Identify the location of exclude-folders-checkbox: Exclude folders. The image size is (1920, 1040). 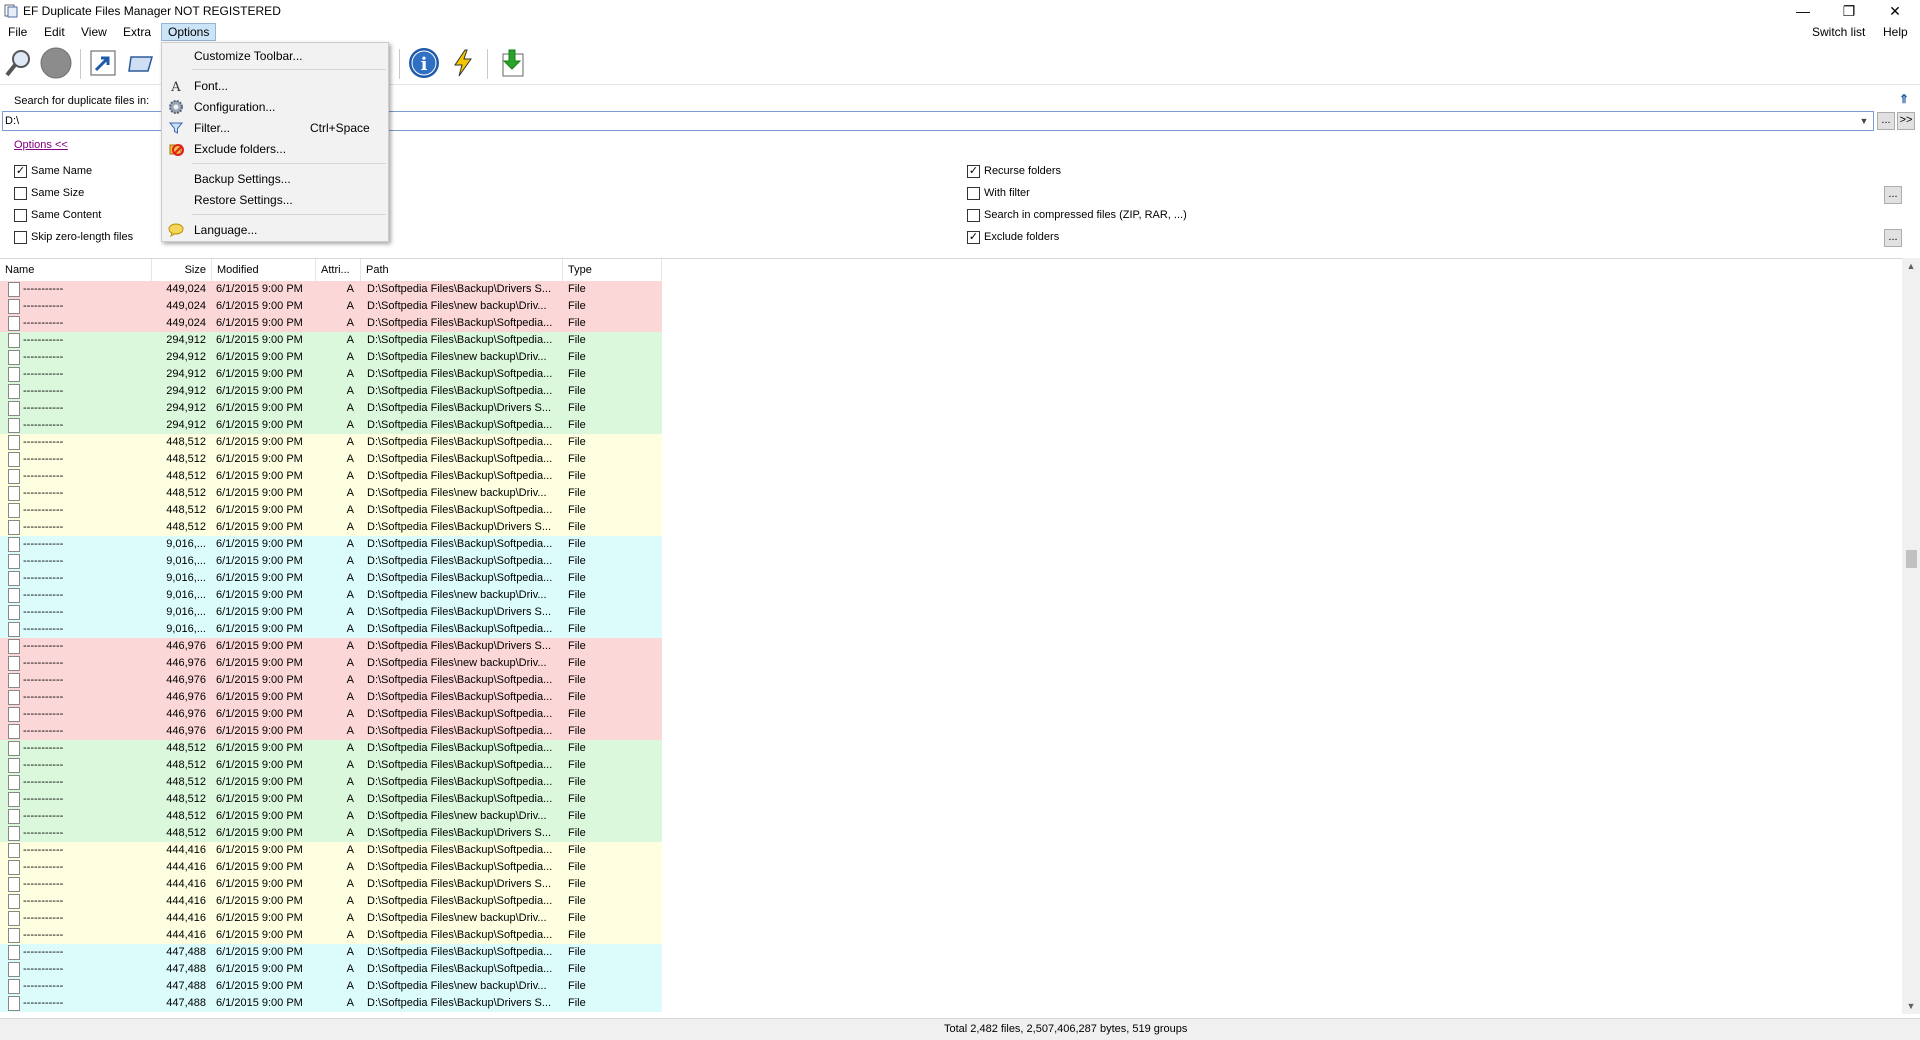
(1013, 237).